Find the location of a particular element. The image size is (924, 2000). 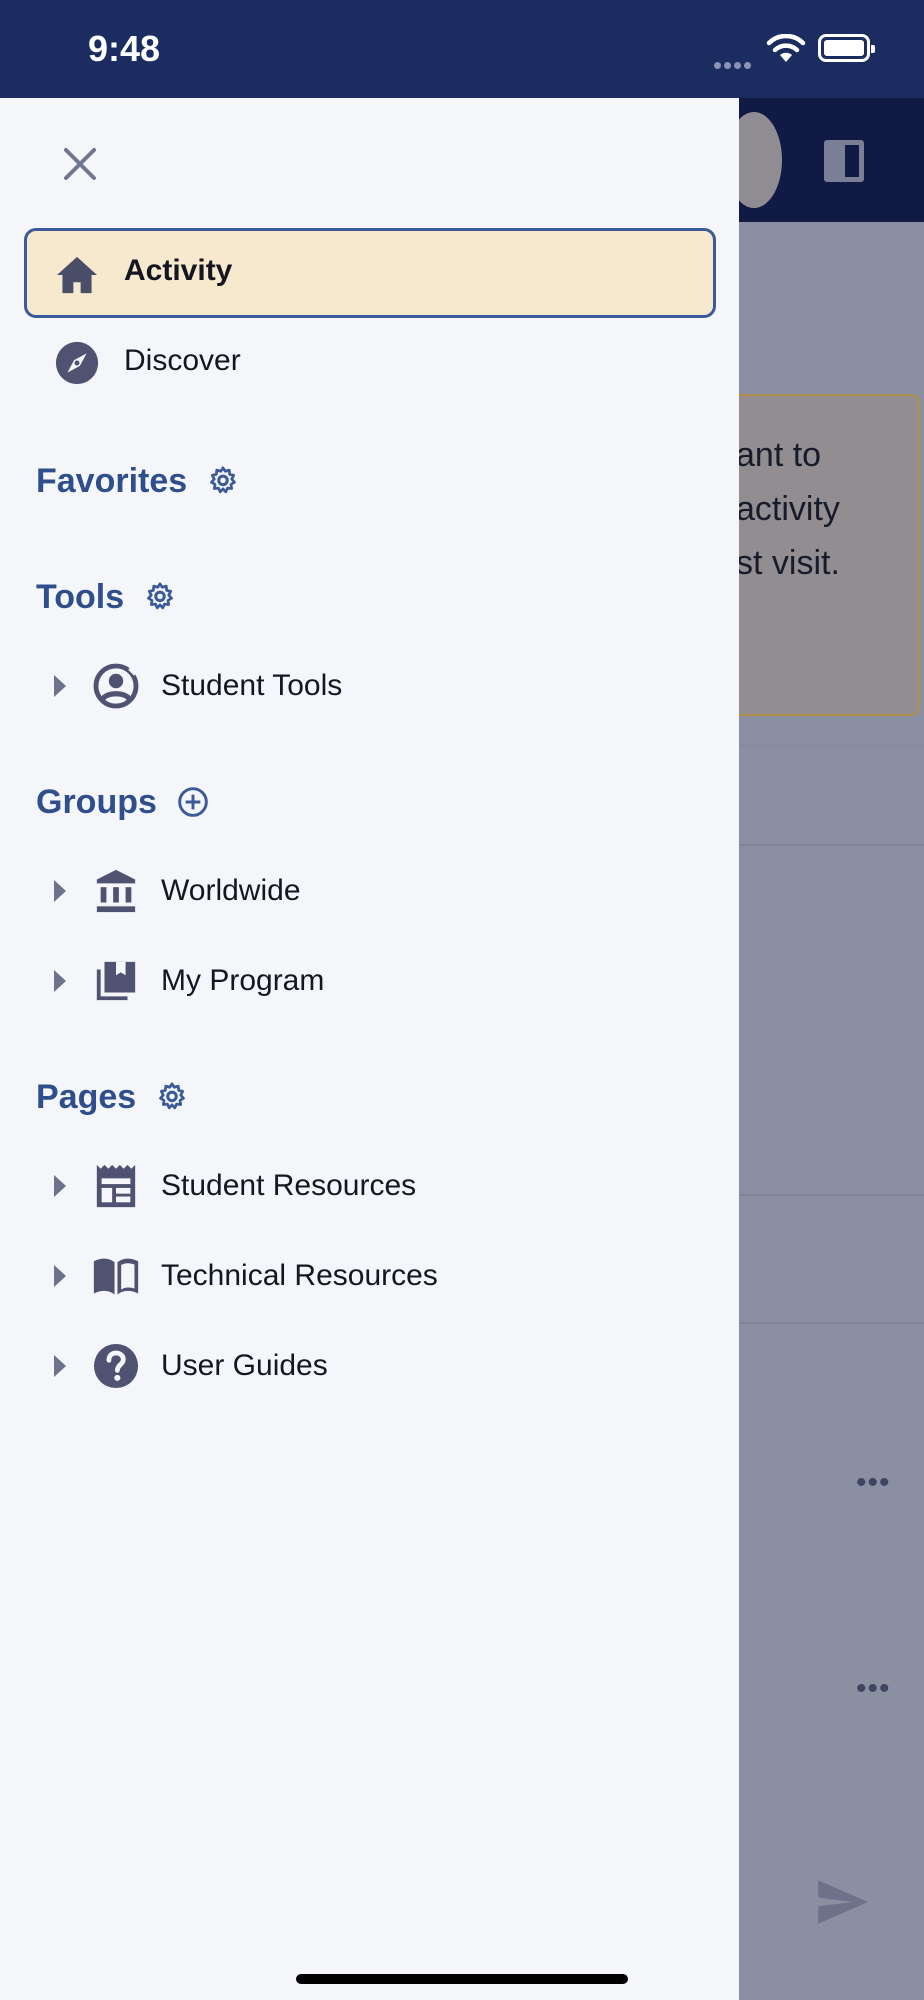

calendar-table-icon is located at coordinates (116, 1186).